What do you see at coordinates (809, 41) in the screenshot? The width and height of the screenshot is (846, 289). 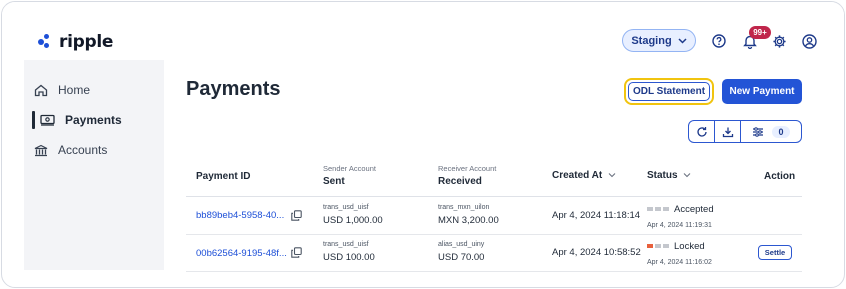 I see `user-account-icon` at bounding box center [809, 41].